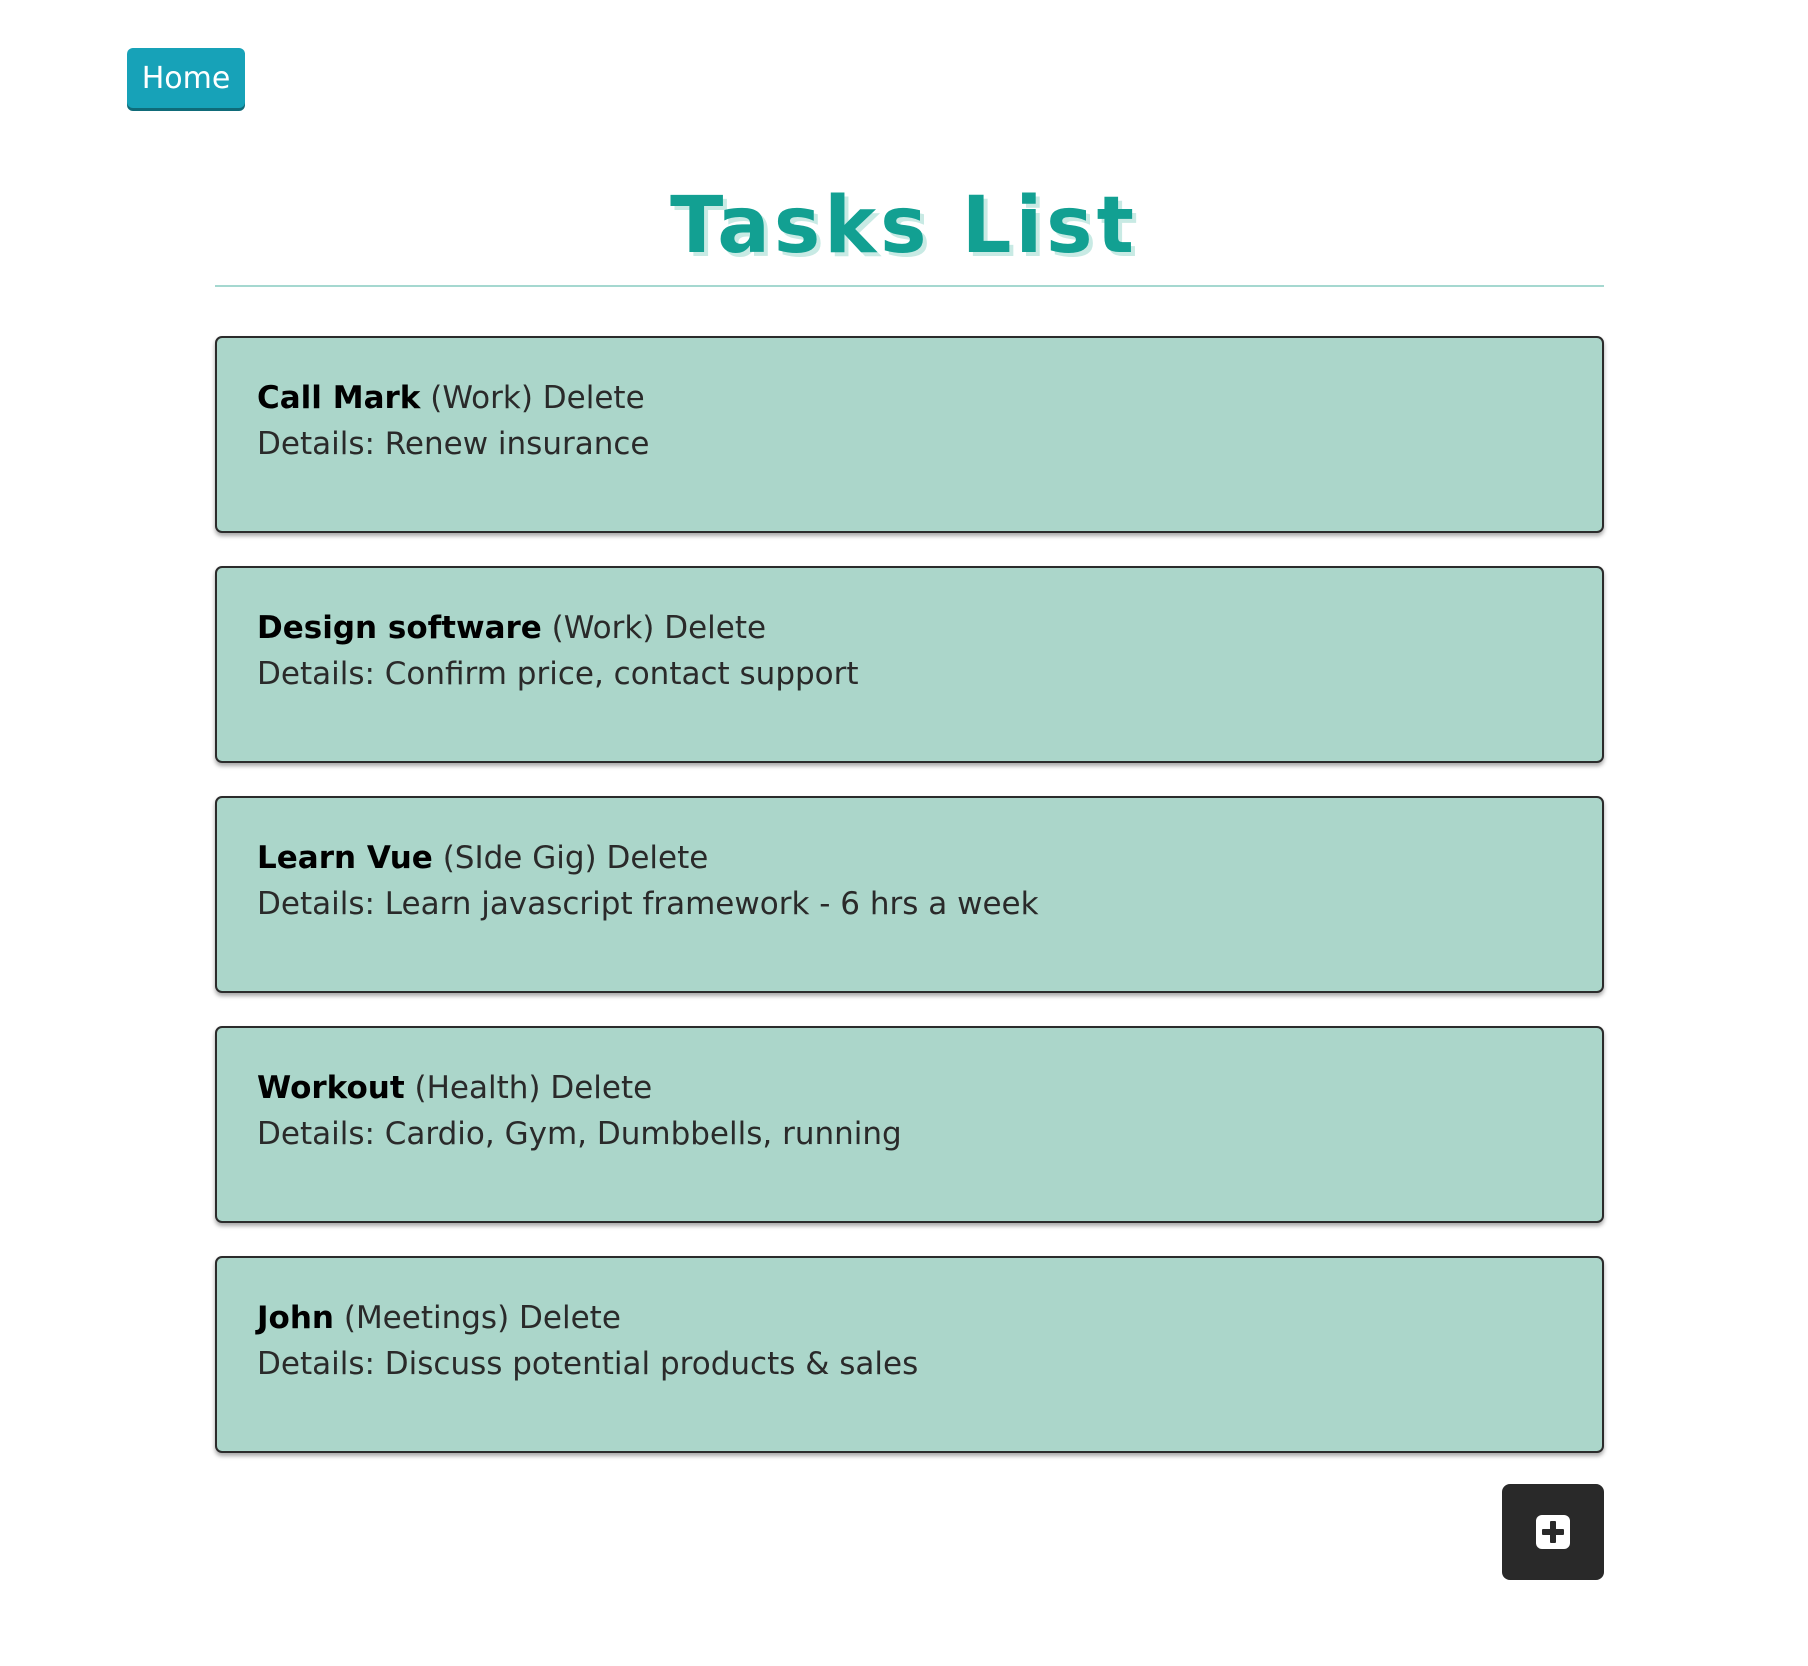 The height and width of the screenshot is (1666, 1808). I want to click on add-task-button, so click(1553, 1532).